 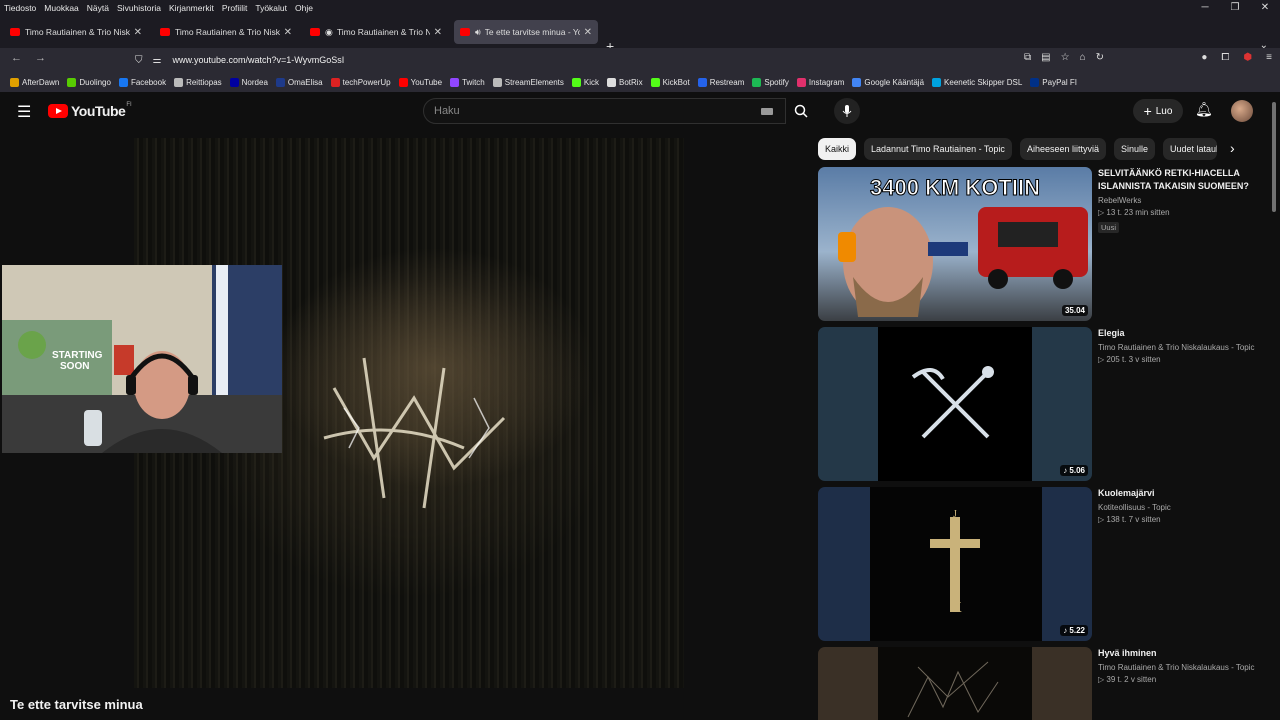 What do you see at coordinates (1133, 519) in the screenshot?
I see `views-age: 138 t. 7 v sitten` at bounding box center [1133, 519].